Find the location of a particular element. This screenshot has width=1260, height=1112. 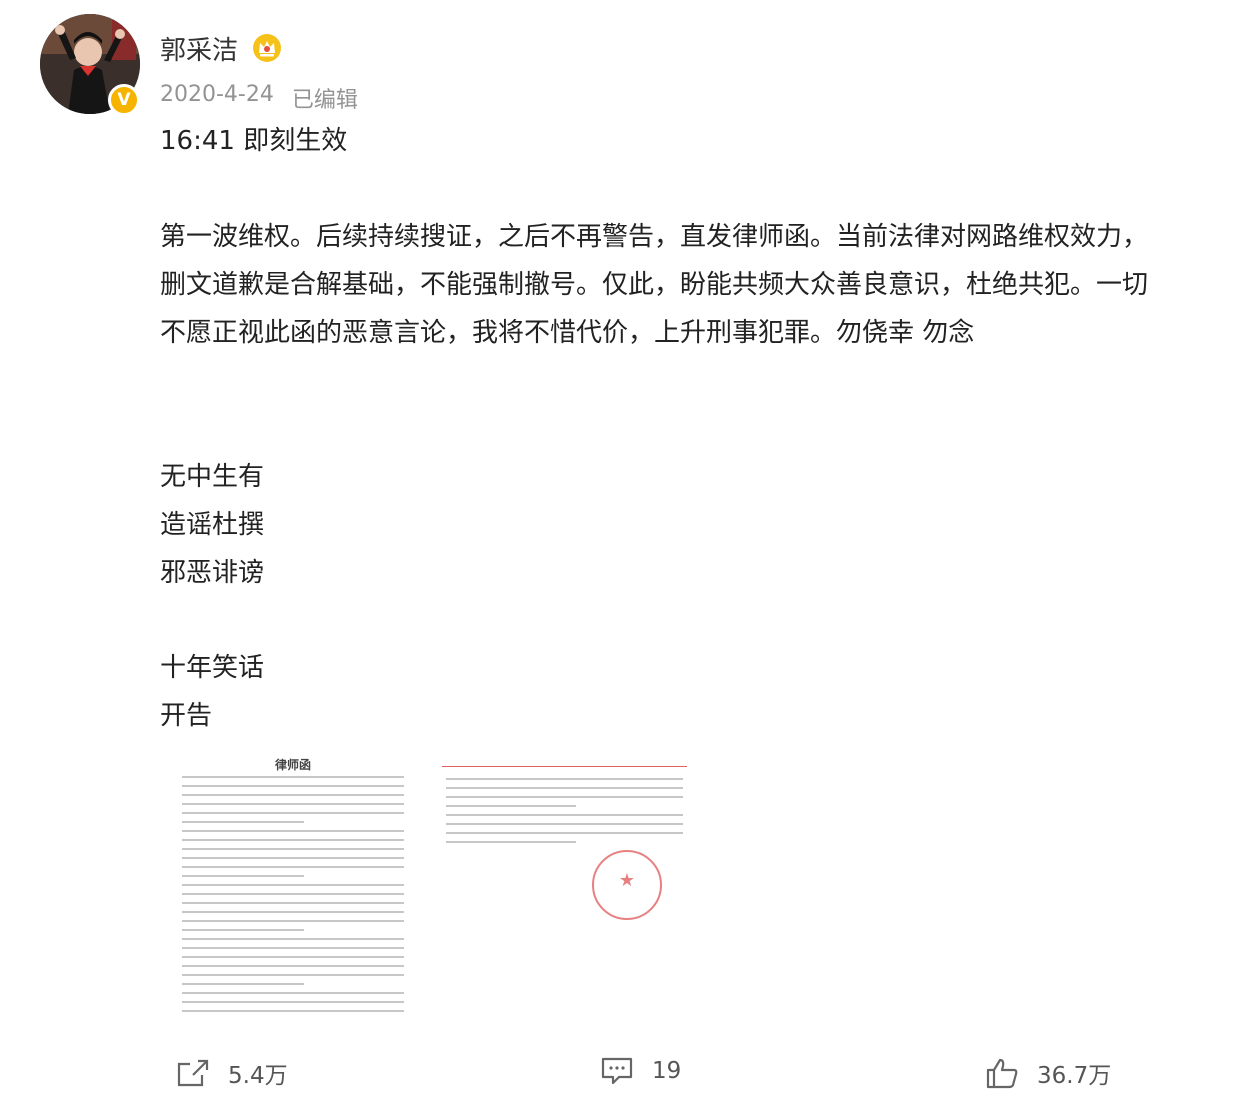

red-divider is located at coordinates (564, 766).